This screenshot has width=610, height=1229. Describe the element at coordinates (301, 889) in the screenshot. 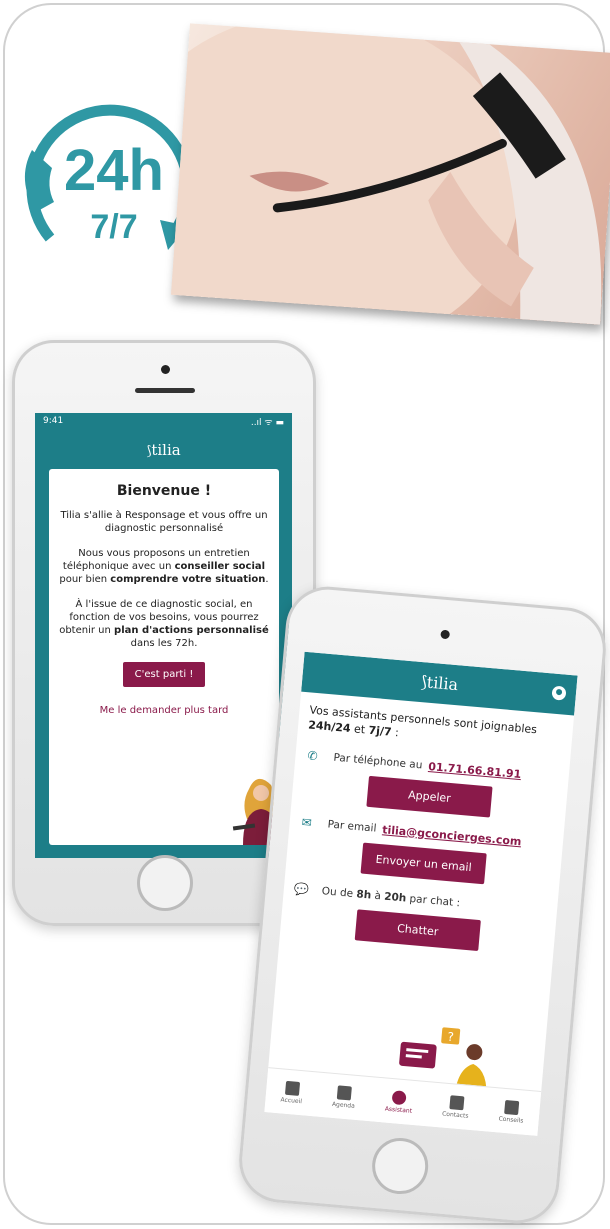

I see `chat-icon: 💬` at that location.